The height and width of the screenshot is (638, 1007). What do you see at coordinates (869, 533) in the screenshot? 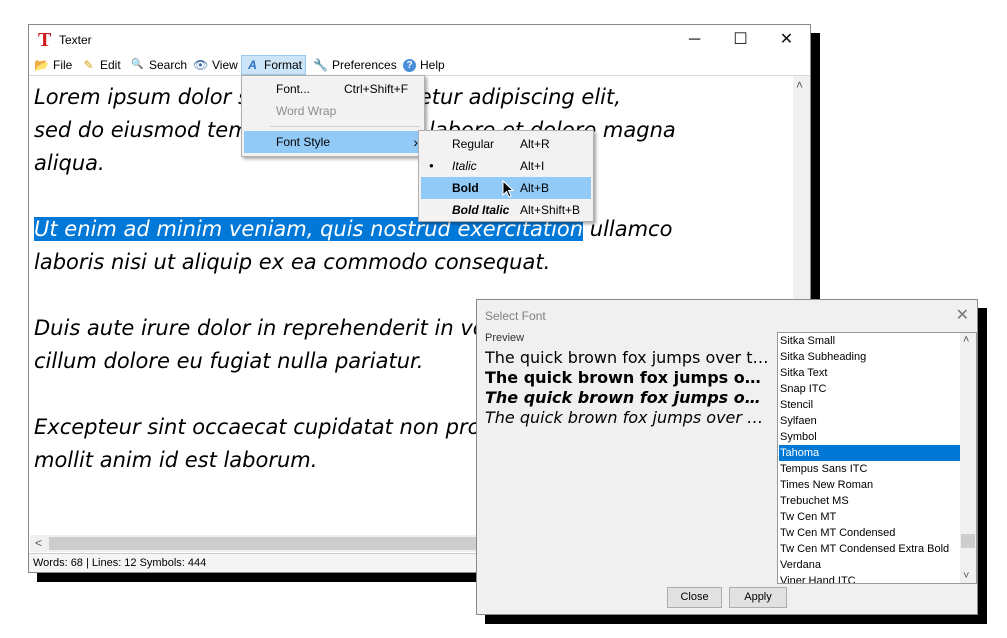
I see `font-list-item: Tw Cen MT Condensed` at bounding box center [869, 533].